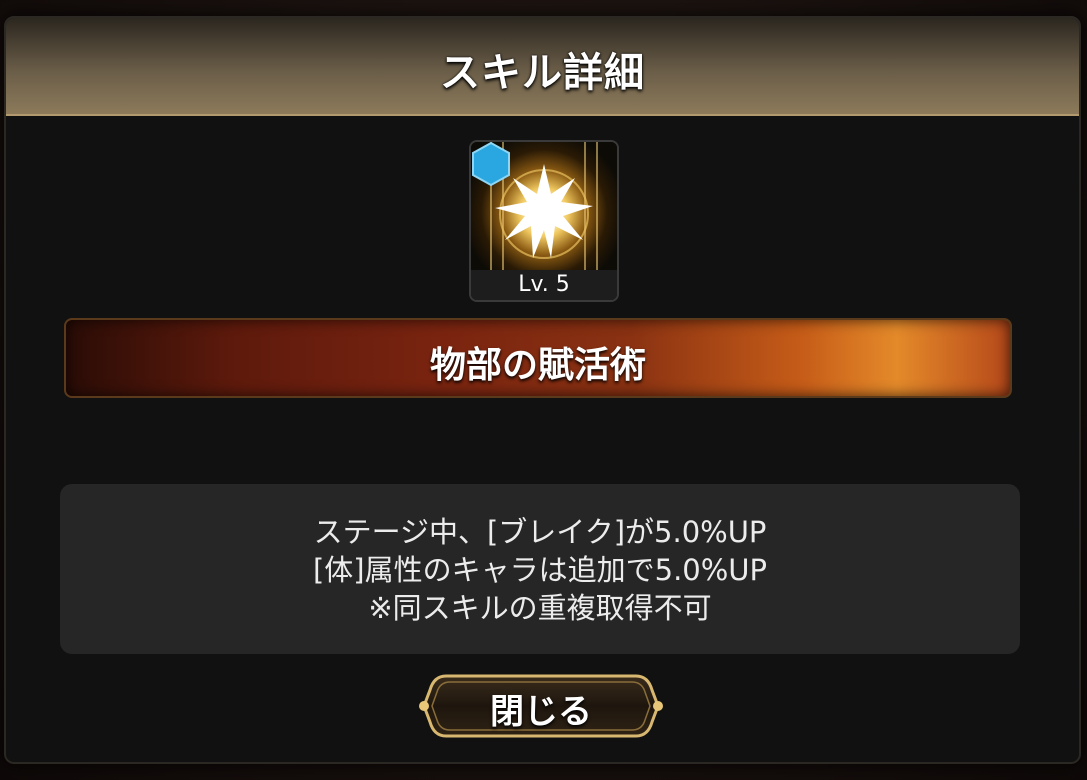 This screenshot has height=780, width=1087. Describe the element at coordinates (544, 285) in the screenshot. I see `skill-level-label: Lv. 5` at that location.